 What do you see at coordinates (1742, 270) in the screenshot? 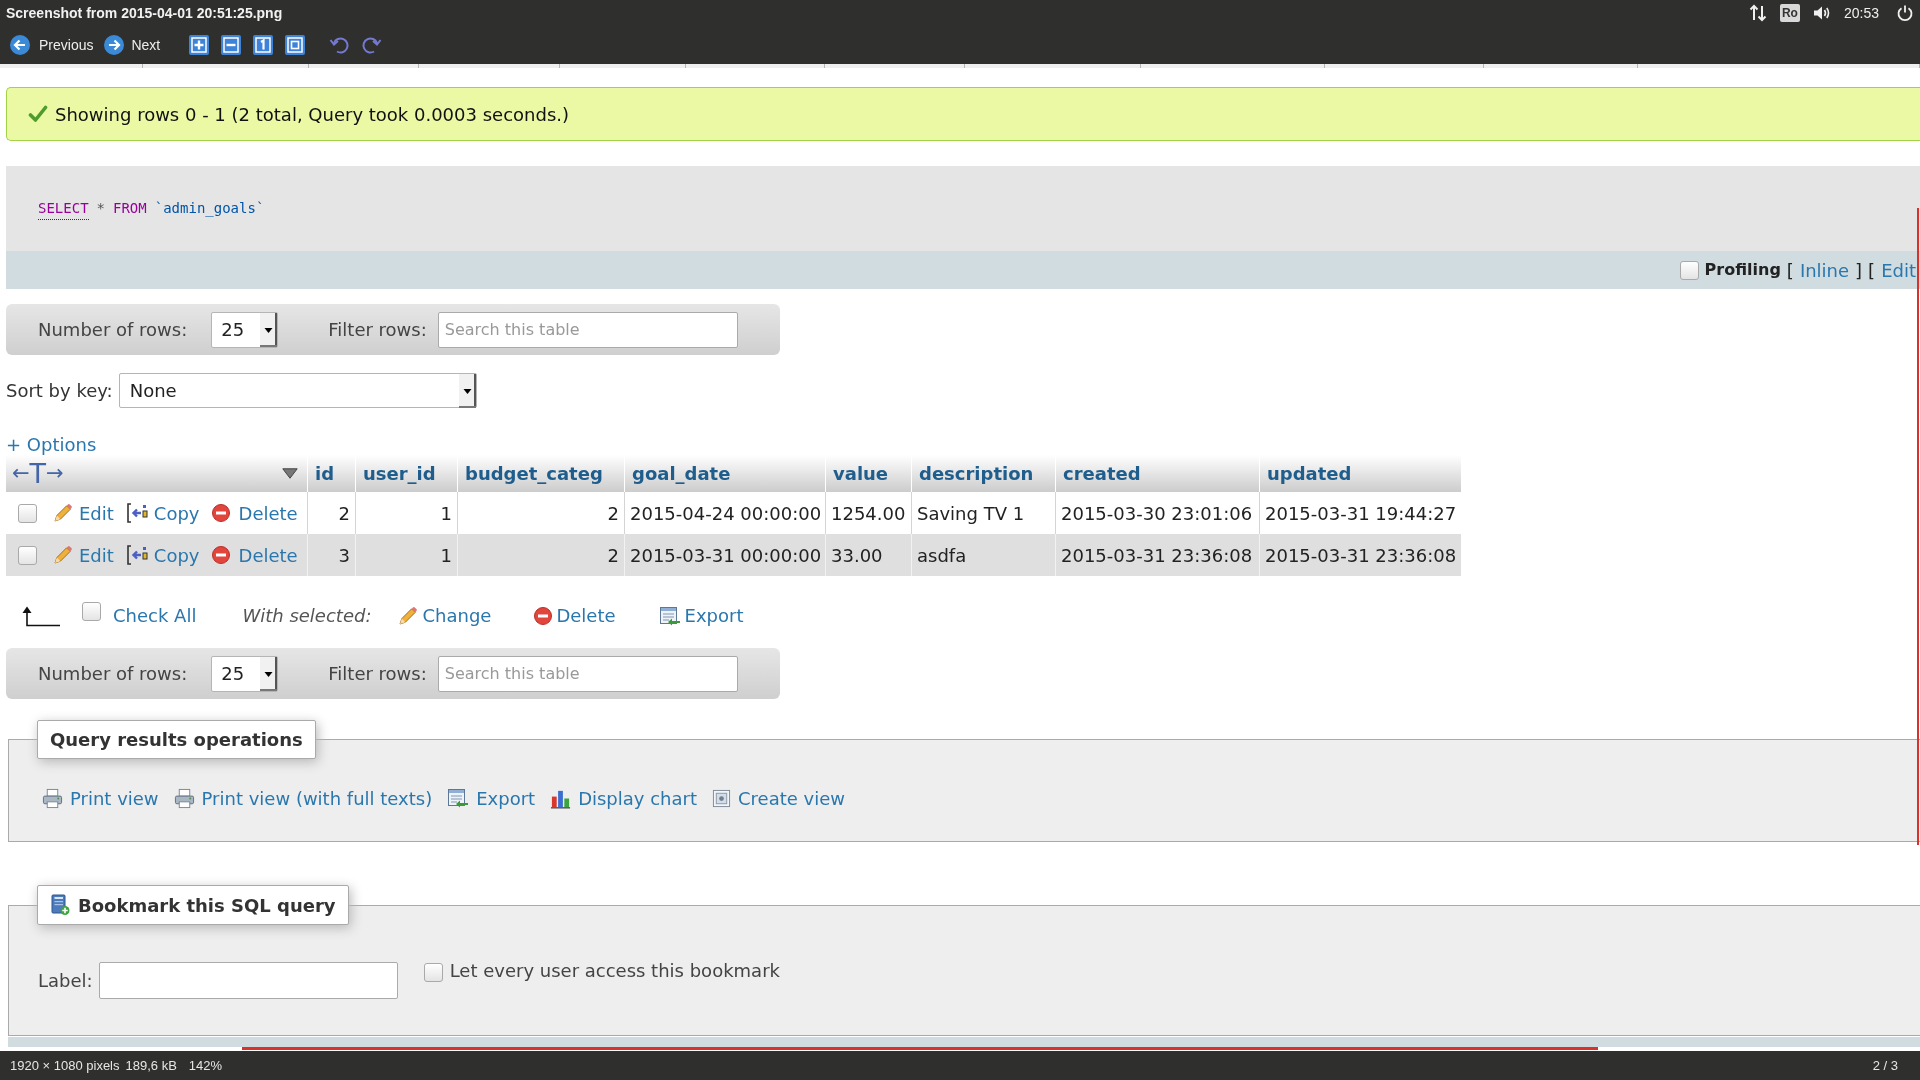
I see `profiling-label: Profiling` at bounding box center [1742, 270].